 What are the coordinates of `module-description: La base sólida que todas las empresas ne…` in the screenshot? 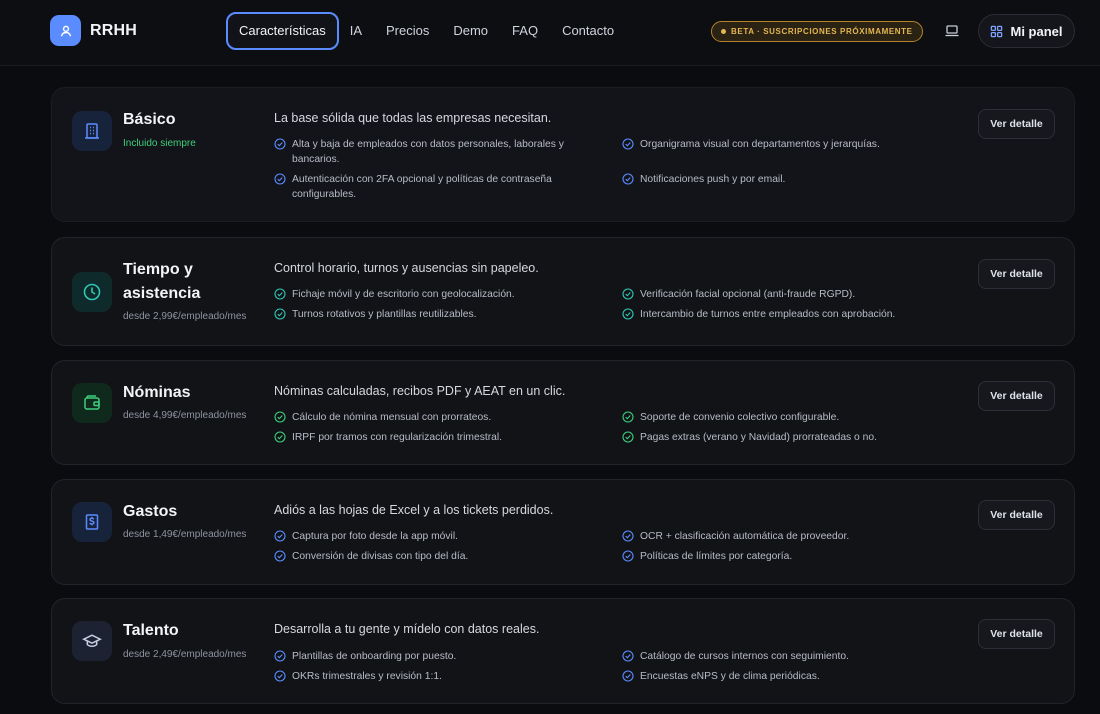 It's located at (413, 118).